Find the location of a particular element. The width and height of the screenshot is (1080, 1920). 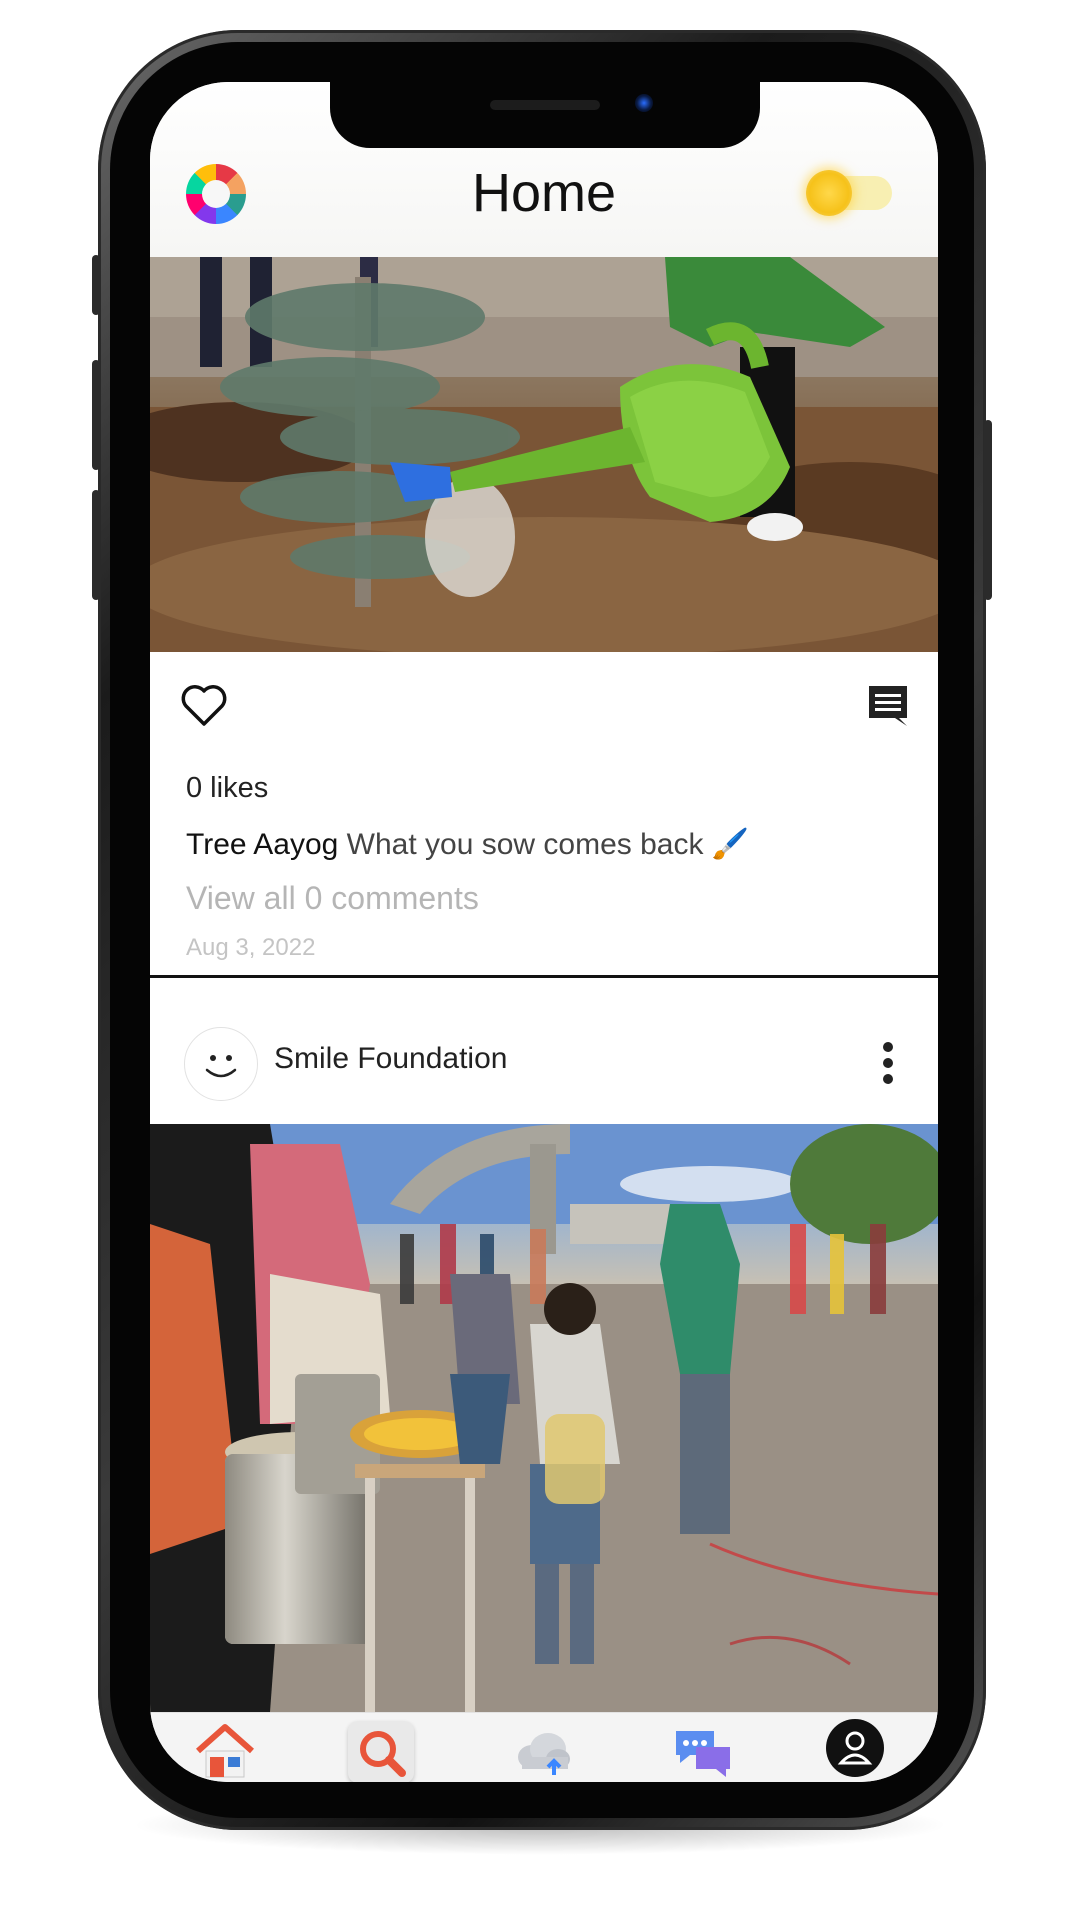

notch is located at coordinates (545, 115).